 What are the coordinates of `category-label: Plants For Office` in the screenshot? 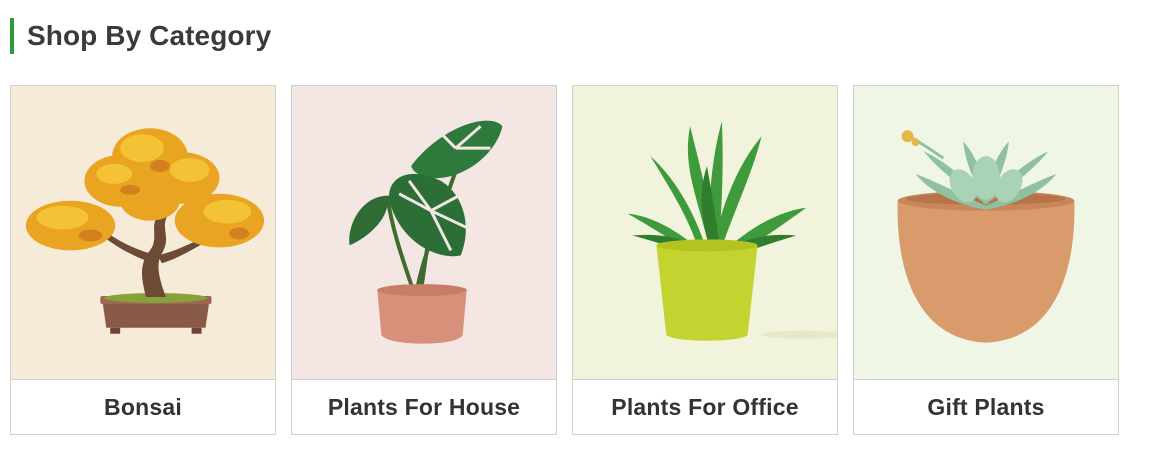 It's located at (705, 407).